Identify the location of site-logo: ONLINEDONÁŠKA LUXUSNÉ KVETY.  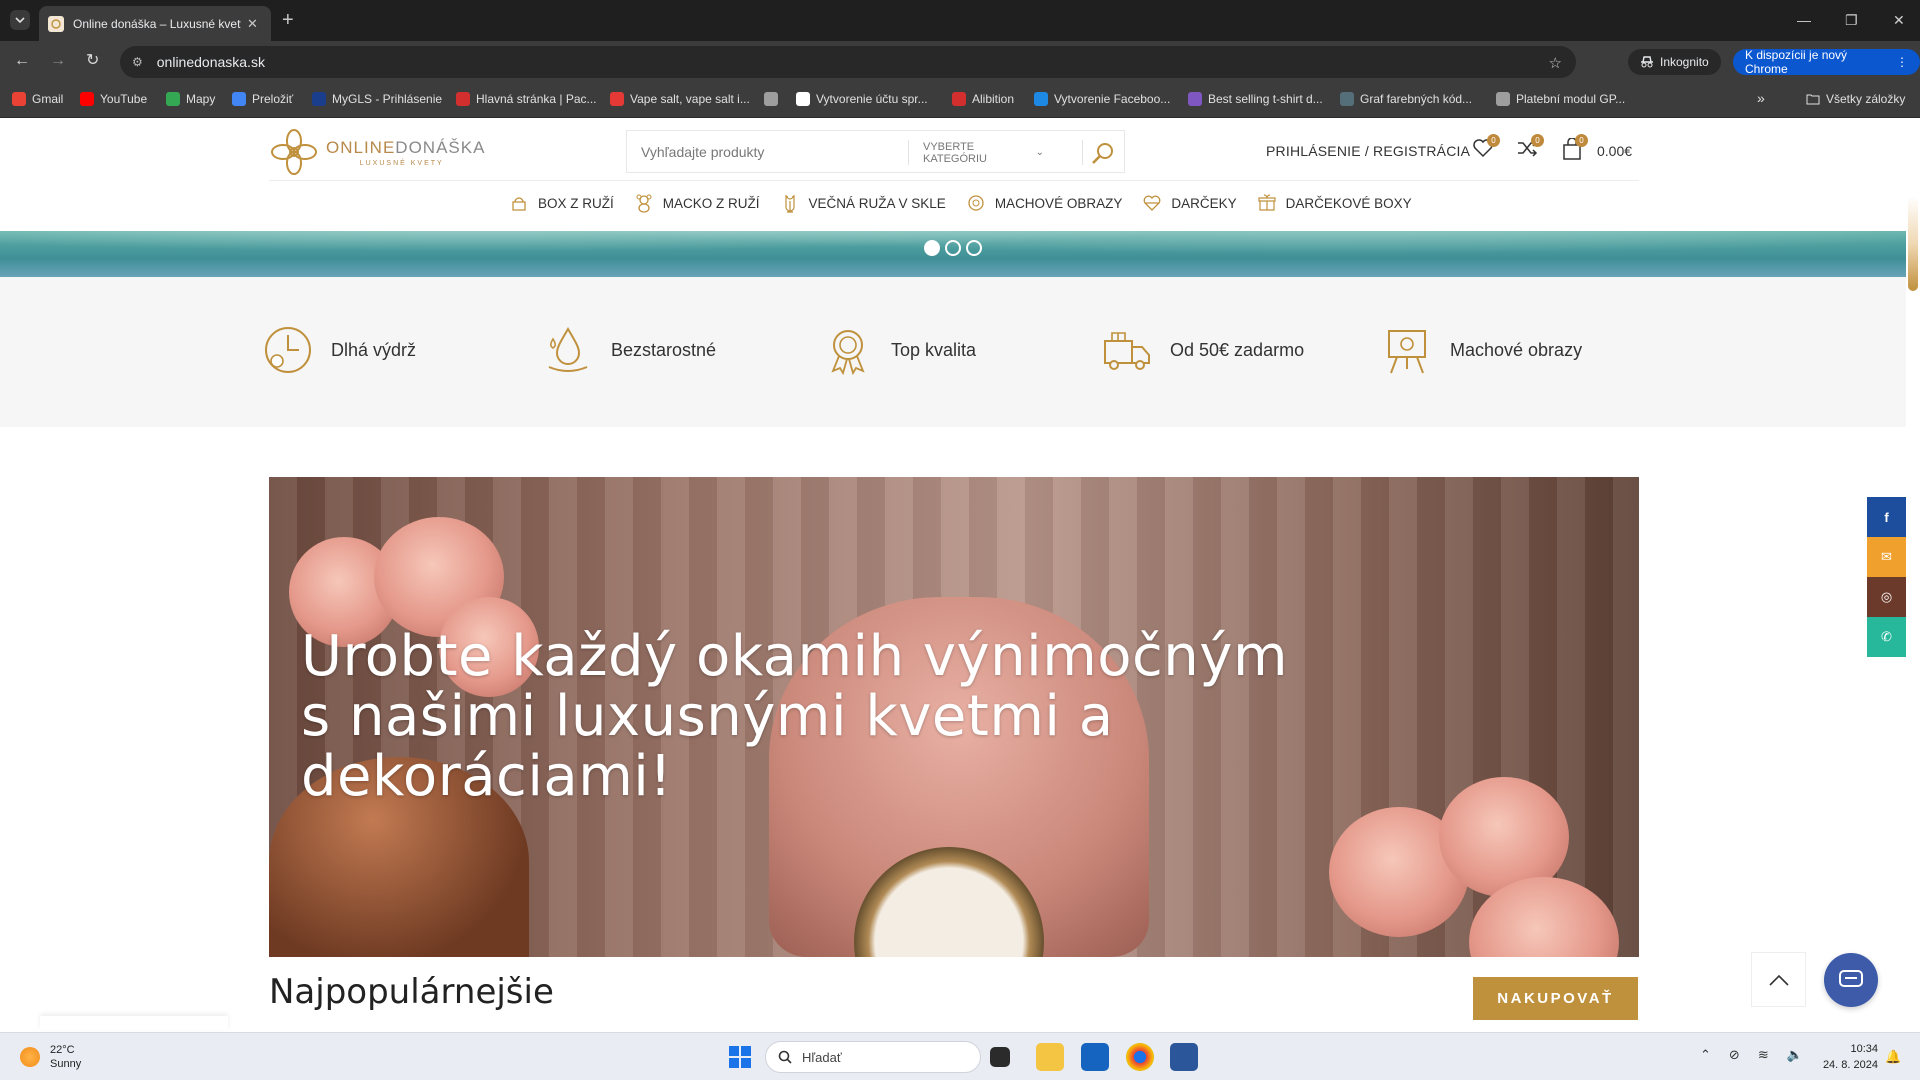
(377, 152).